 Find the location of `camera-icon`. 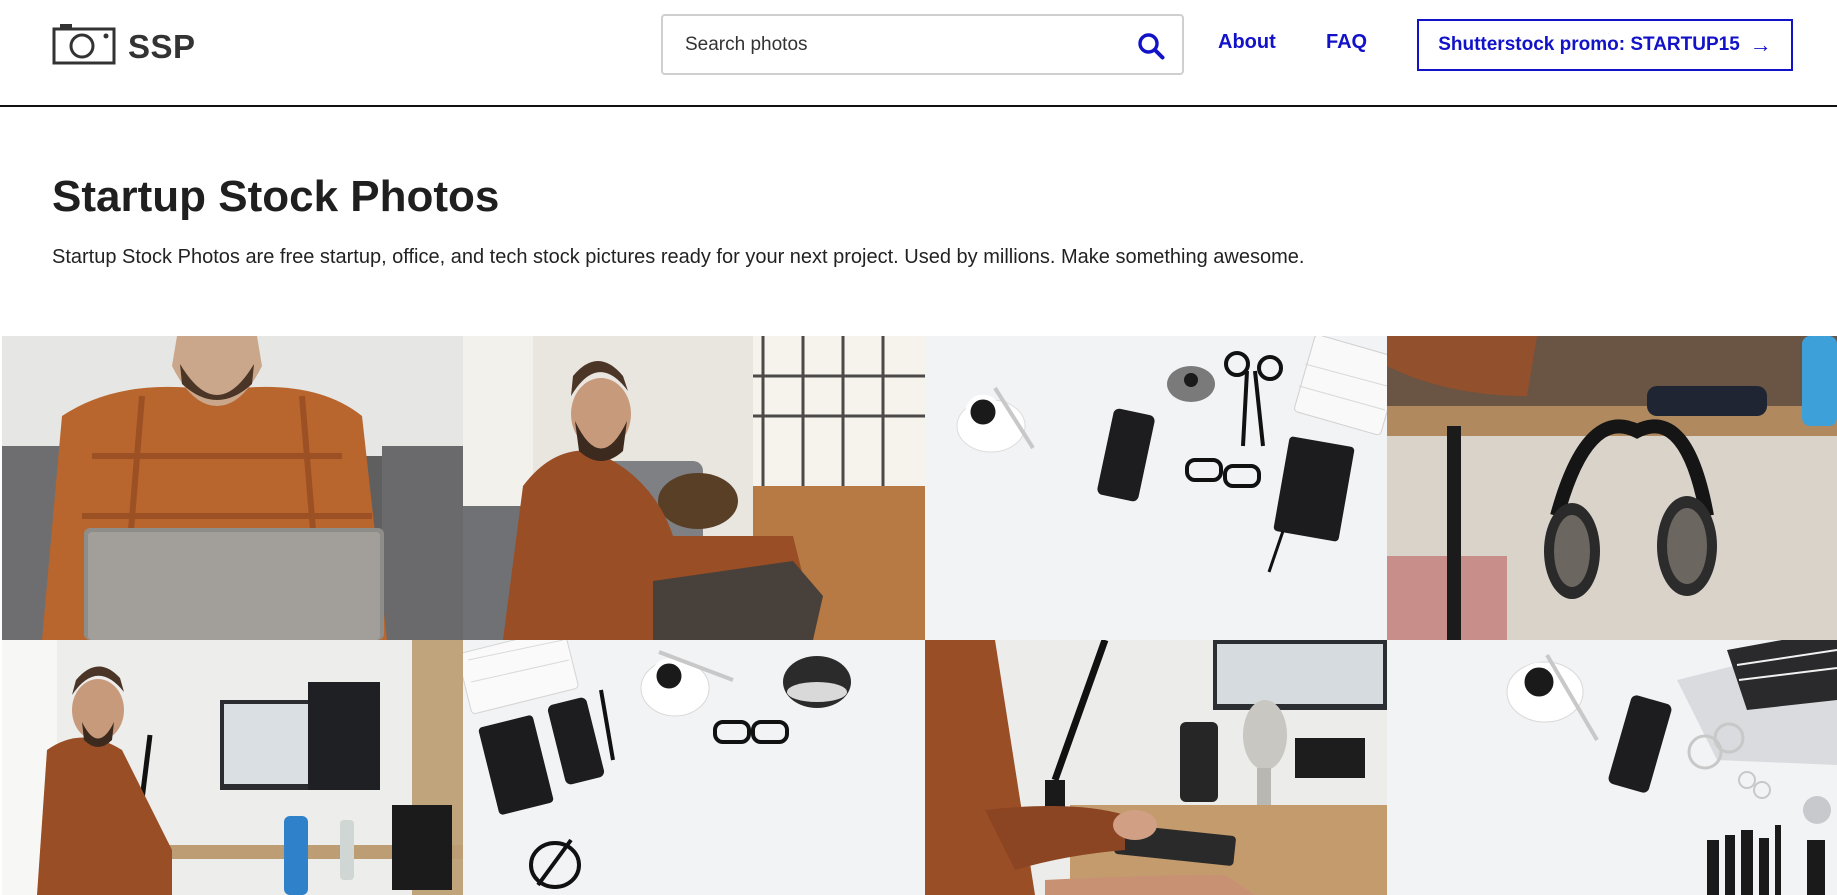

camera-icon is located at coordinates (84, 46).